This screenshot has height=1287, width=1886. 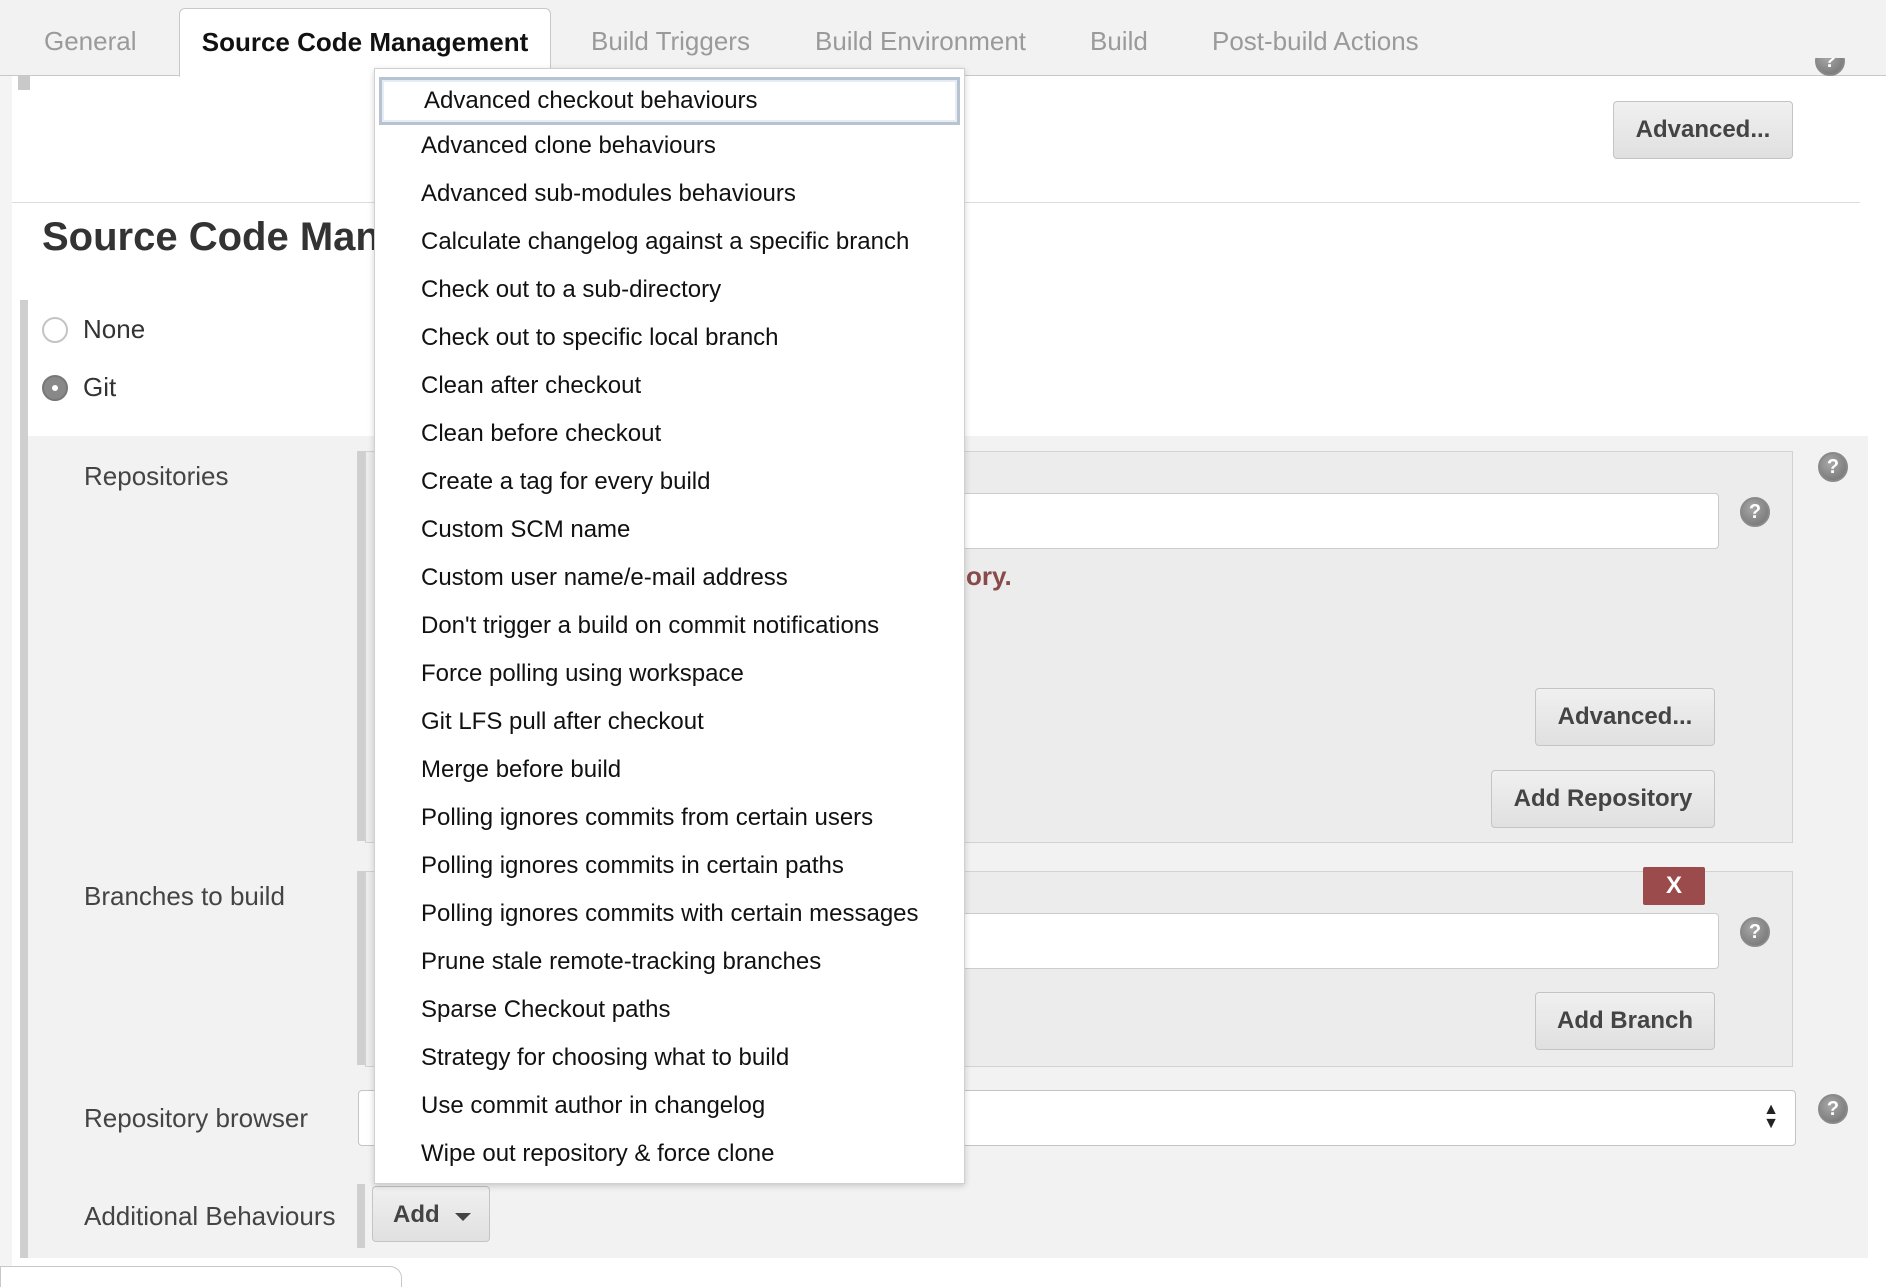 What do you see at coordinates (669, 1109) in the screenshot?
I see `dropdown-item: Use commit author in changelog` at bounding box center [669, 1109].